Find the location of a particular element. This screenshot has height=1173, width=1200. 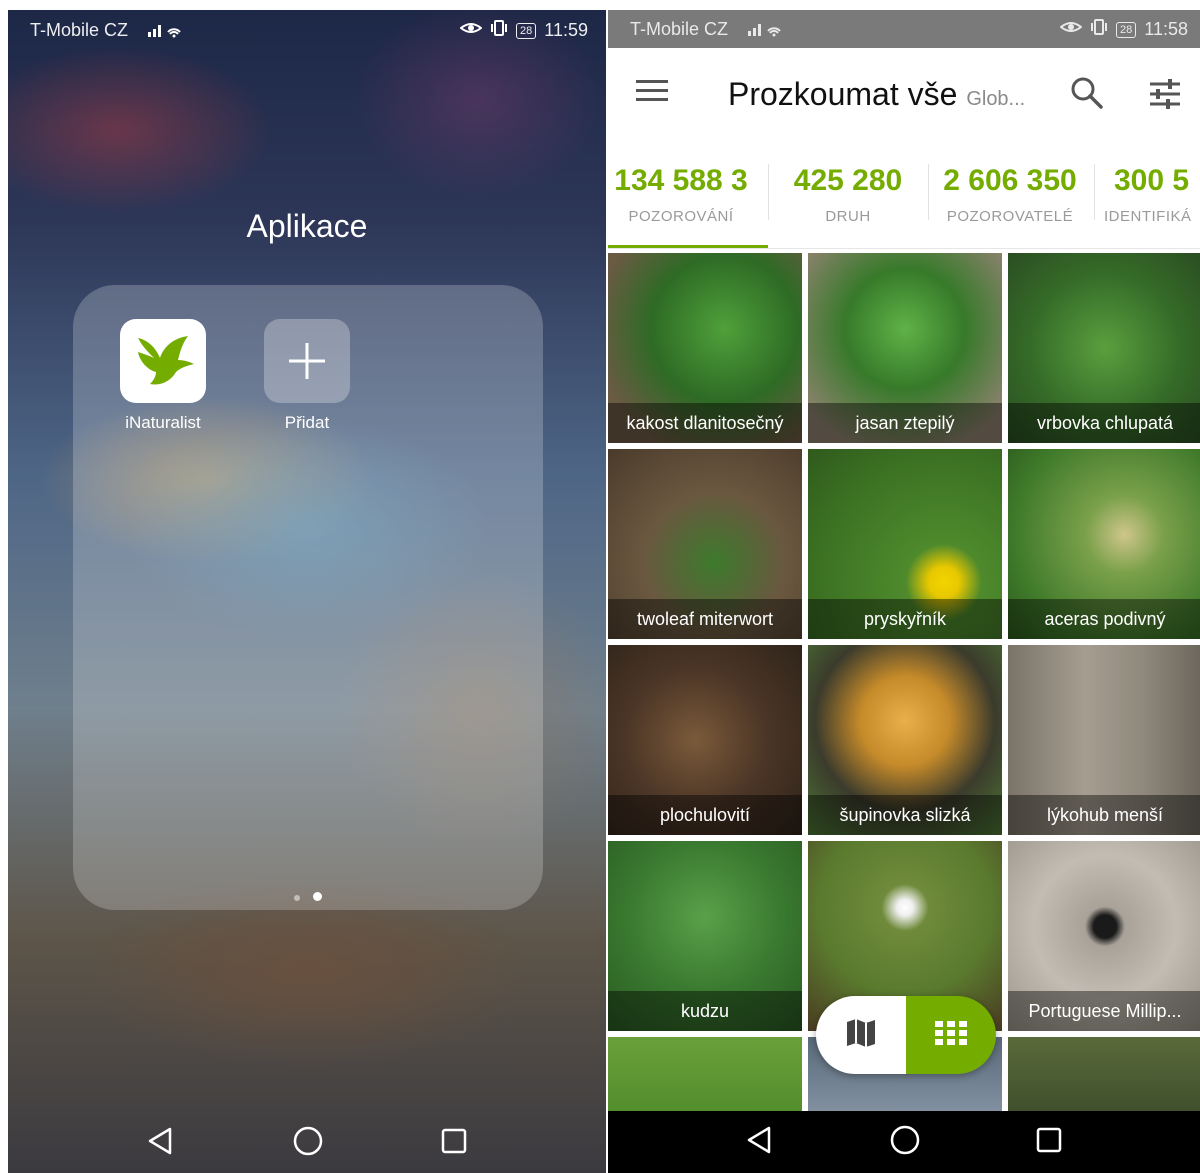

stat-label: POZOROVÁNÍ is located at coordinates (681, 216).